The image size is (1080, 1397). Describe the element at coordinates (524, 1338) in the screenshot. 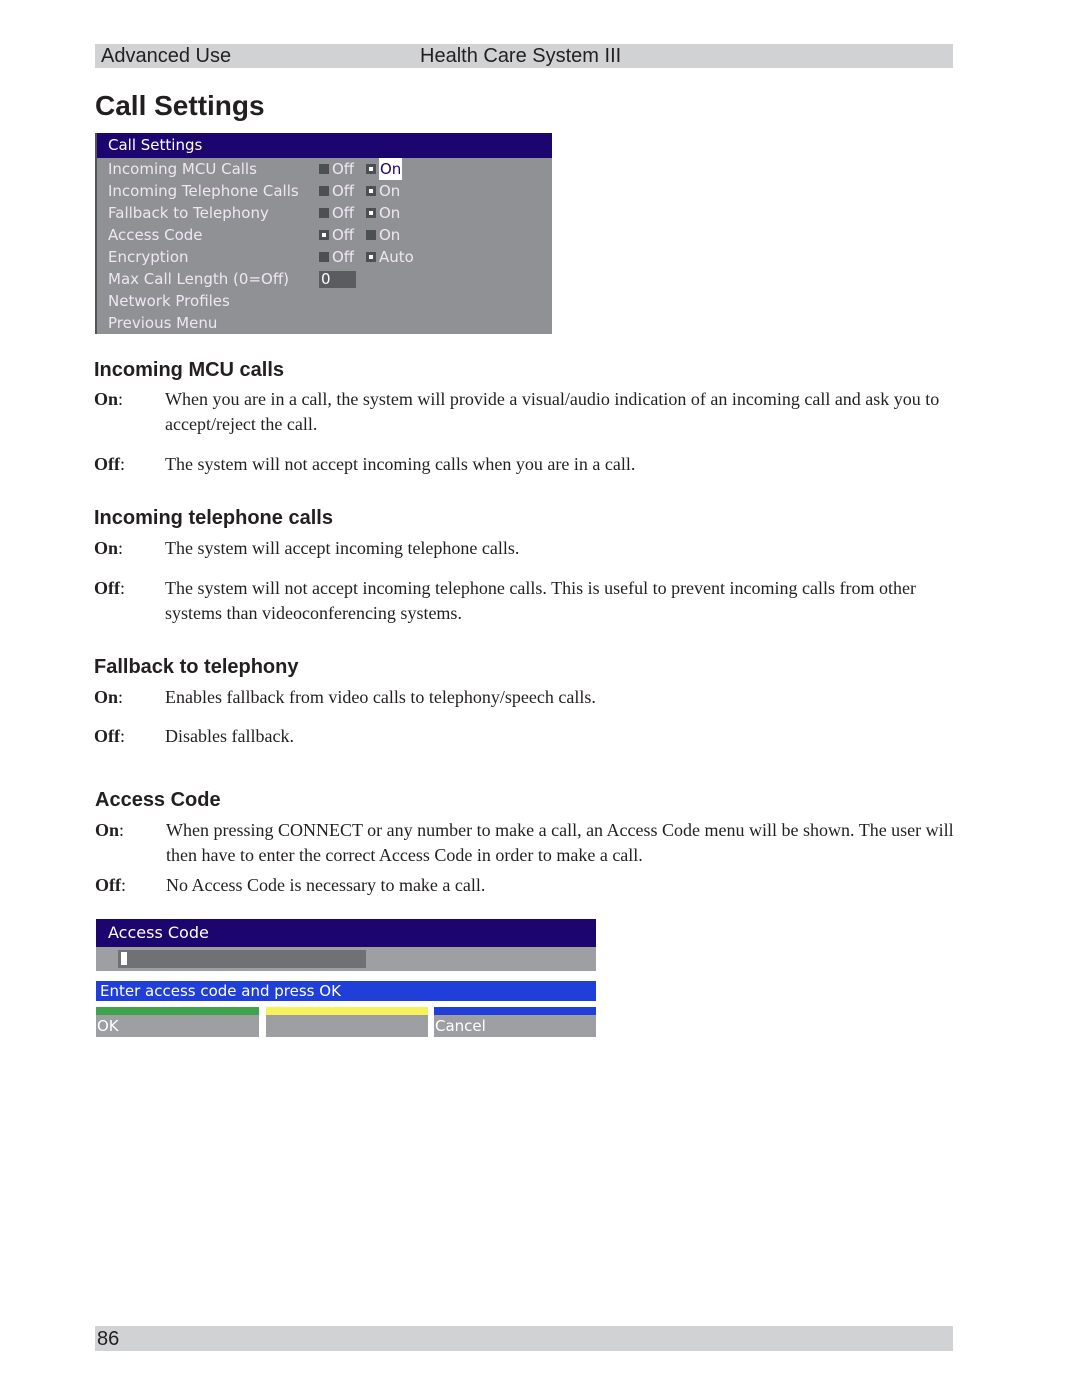

I see `running-footer: 86` at that location.